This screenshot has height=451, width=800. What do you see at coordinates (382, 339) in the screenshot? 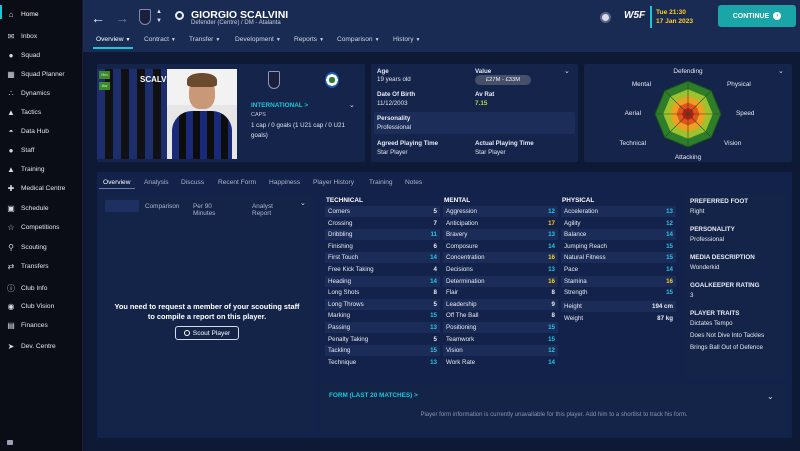
I see `attribute-row: Penalty Taking 5` at bounding box center [382, 339].